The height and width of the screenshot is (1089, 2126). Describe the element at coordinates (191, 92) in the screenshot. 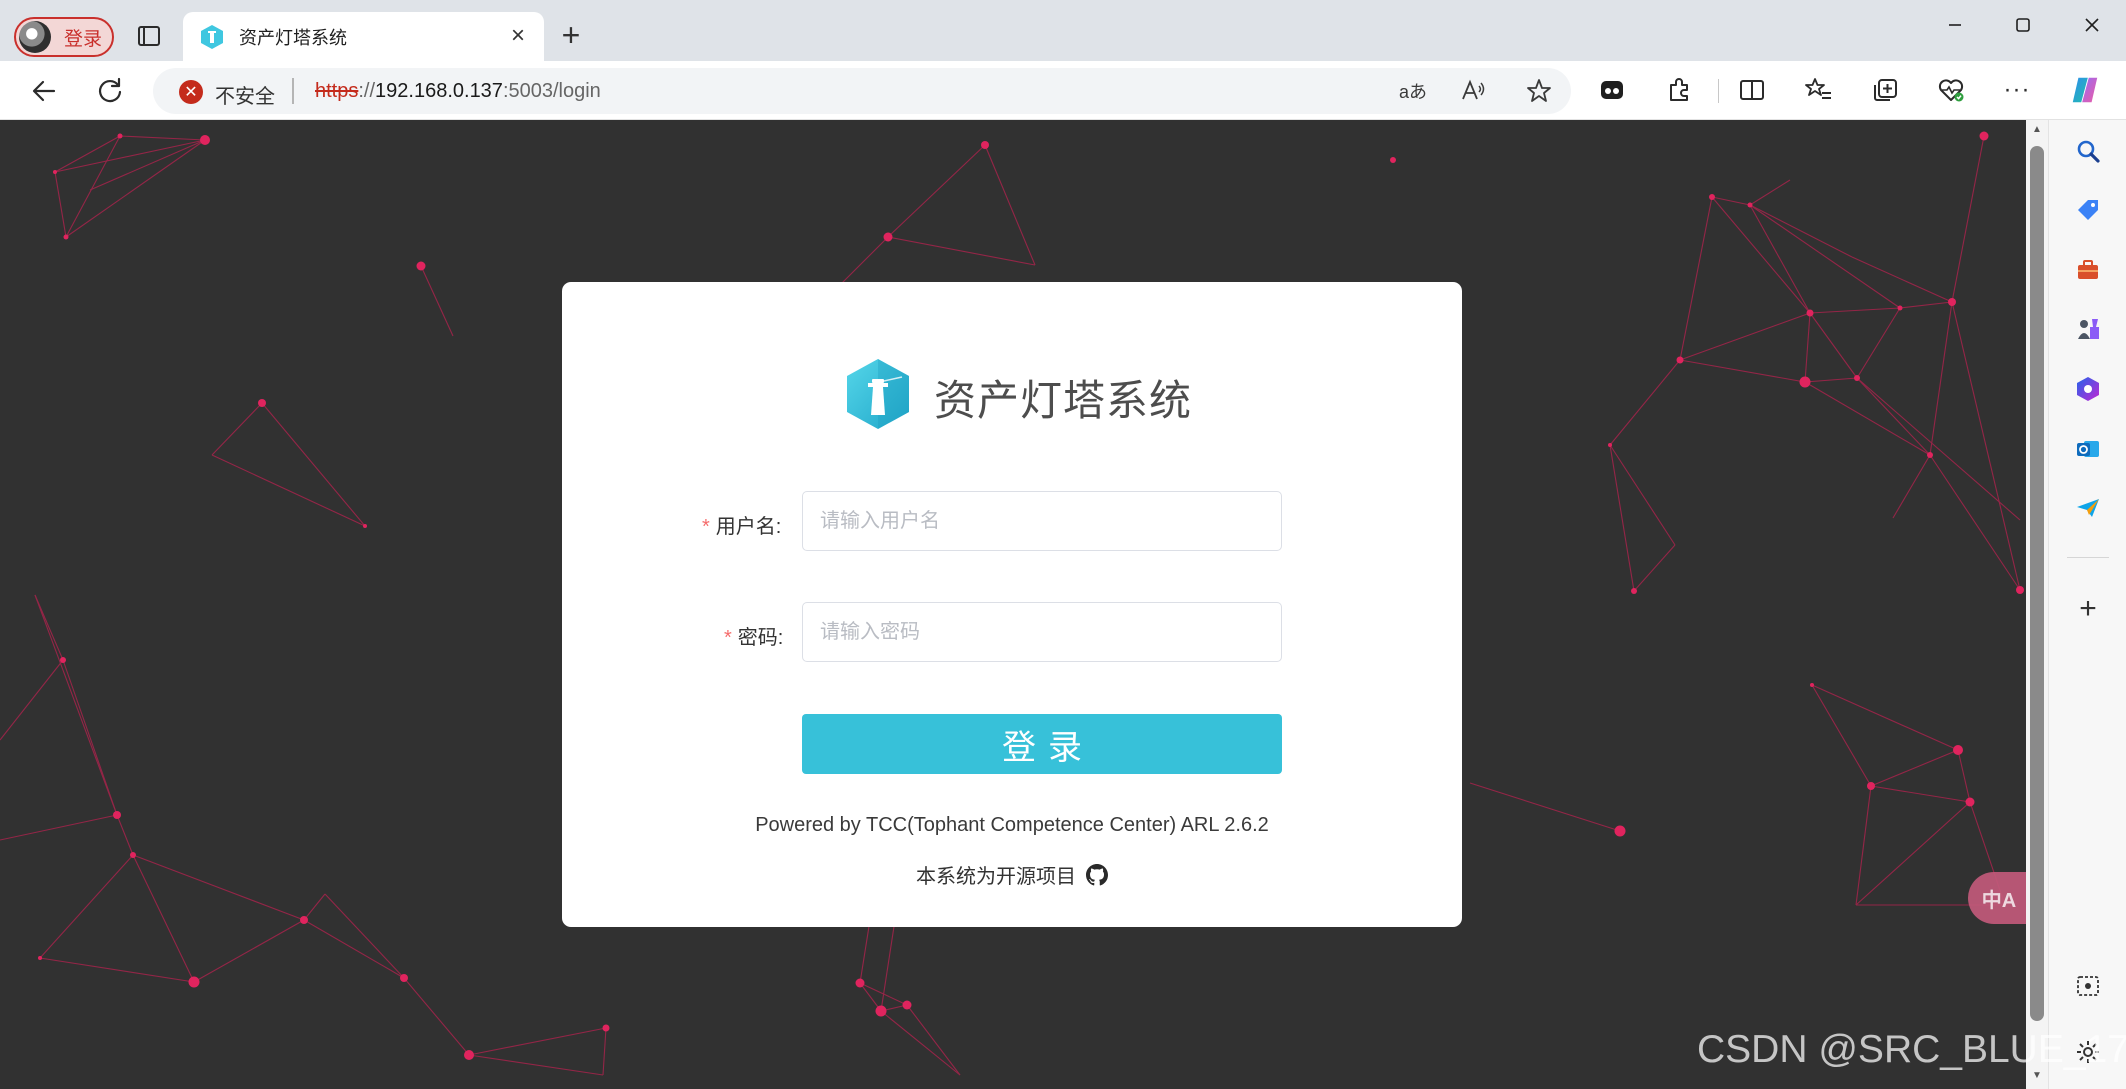

I see `insecure-warning-icon: ✕` at that location.